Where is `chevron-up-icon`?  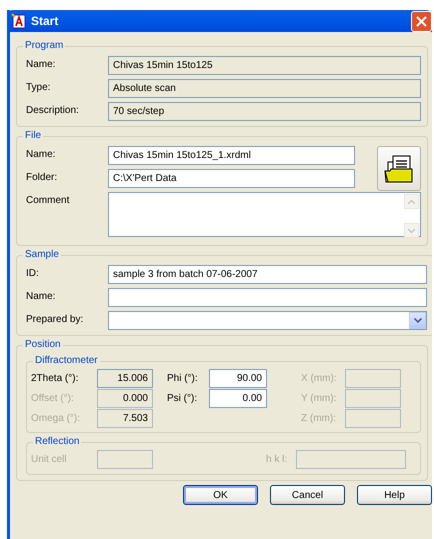 chevron-up-icon is located at coordinates (411, 202).